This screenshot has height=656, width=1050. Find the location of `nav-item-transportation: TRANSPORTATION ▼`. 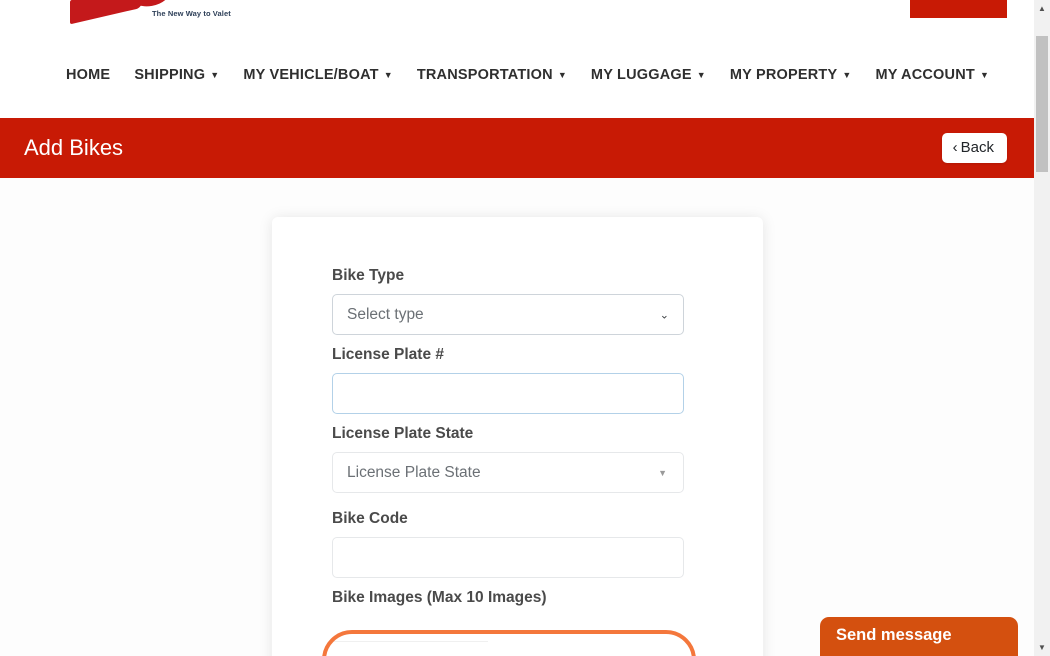

nav-item-transportation: TRANSPORTATION ▼ is located at coordinates (492, 75).